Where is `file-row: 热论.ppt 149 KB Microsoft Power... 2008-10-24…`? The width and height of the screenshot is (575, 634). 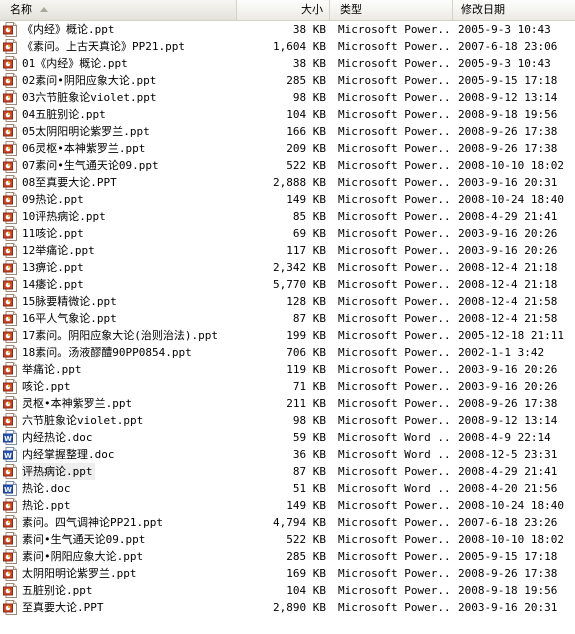 file-row: 热论.ppt 149 KB Microsoft Power... 2008-10-24… is located at coordinates (287, 505).